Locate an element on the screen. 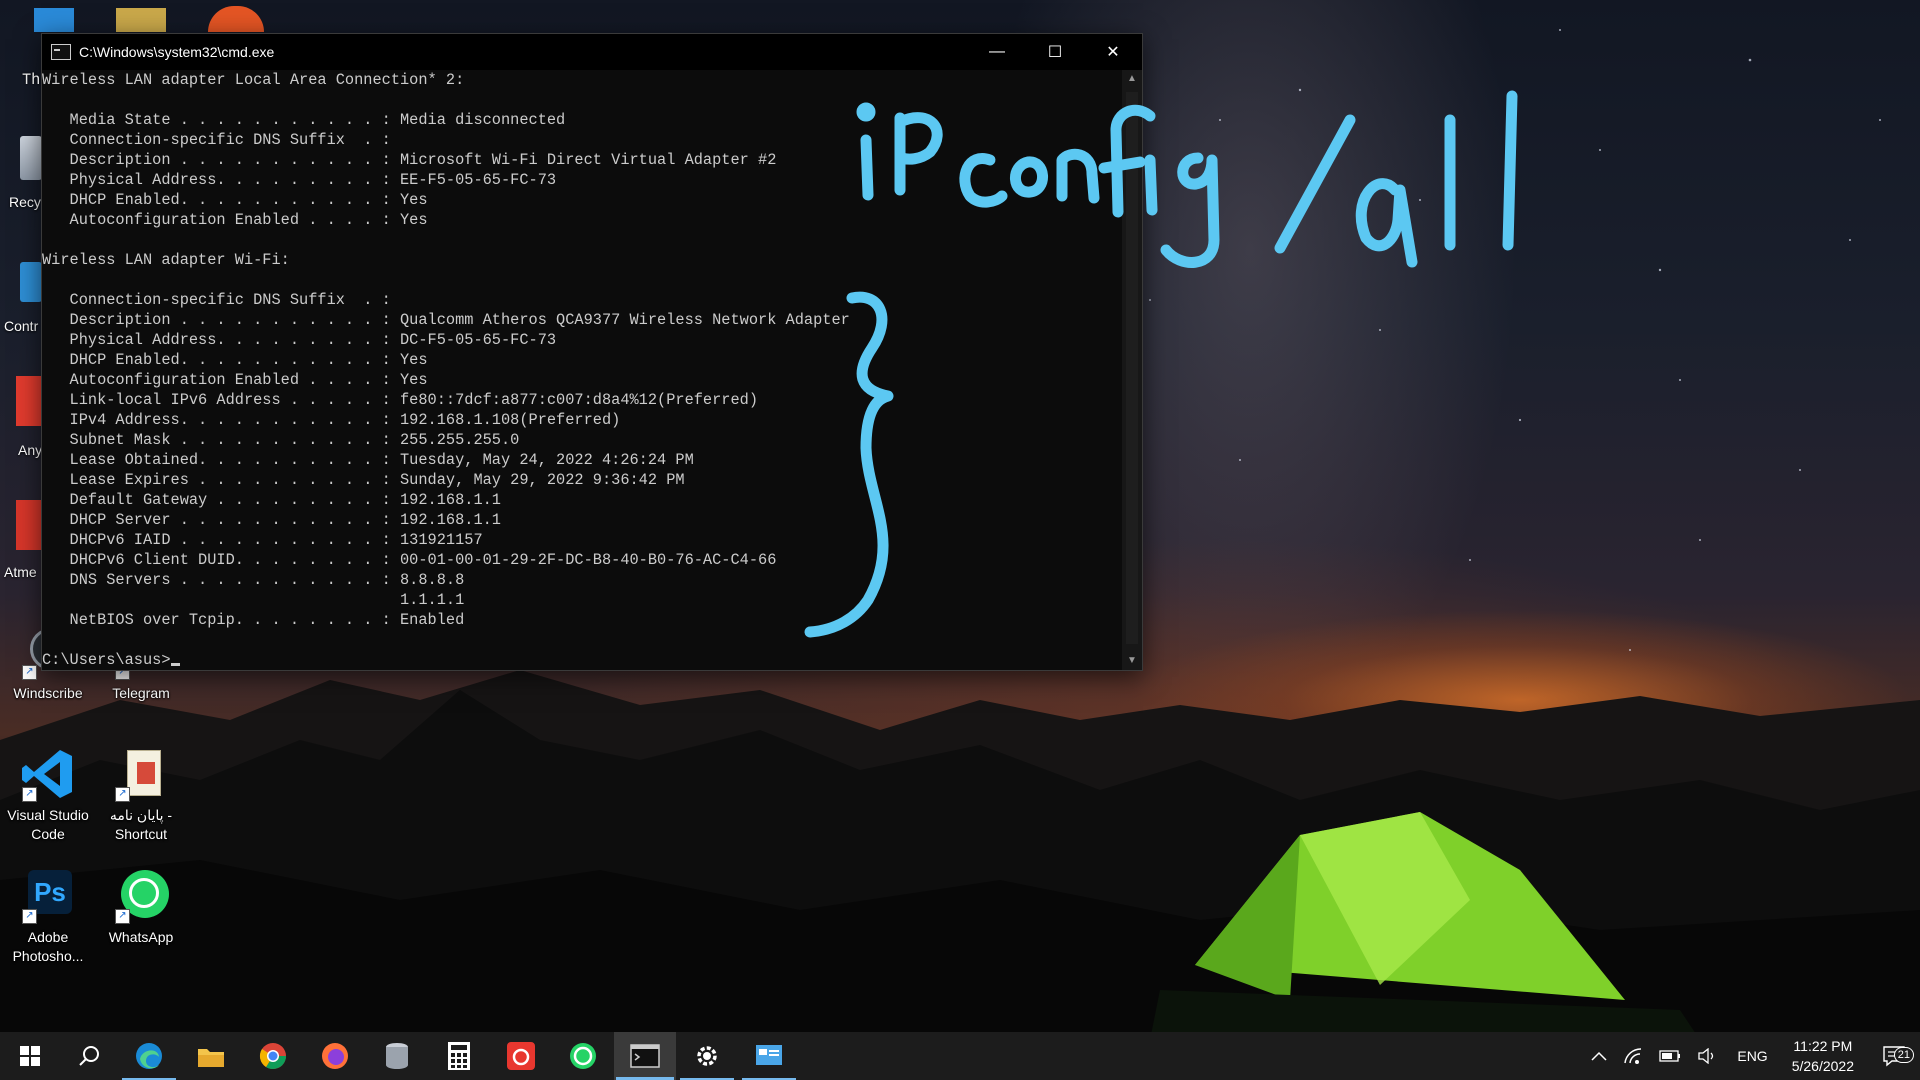  taskbar-chrome is located at coordinates (273, 1056).